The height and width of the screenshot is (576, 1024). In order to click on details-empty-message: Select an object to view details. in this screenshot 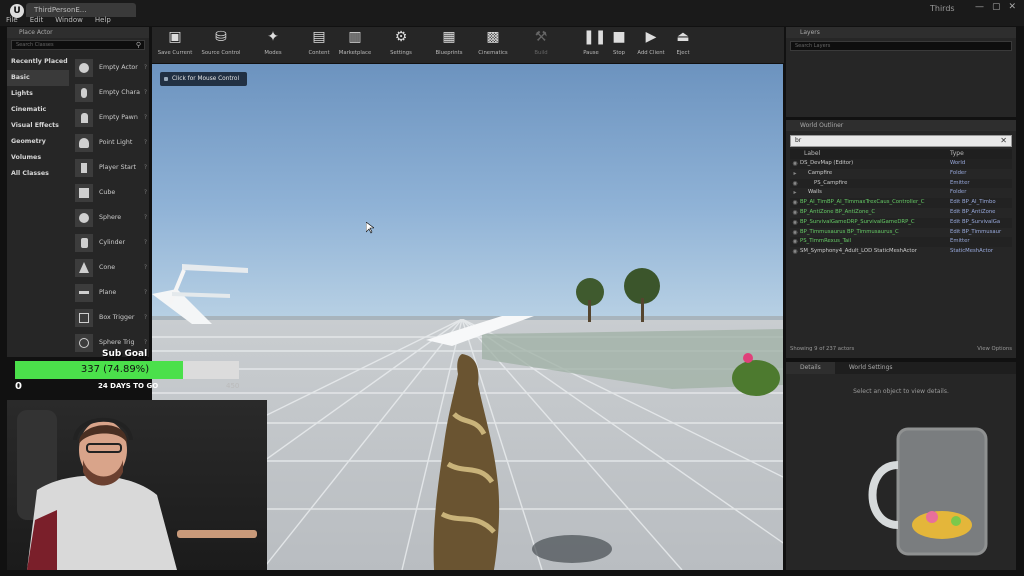, I will do `click(901, 391)`.